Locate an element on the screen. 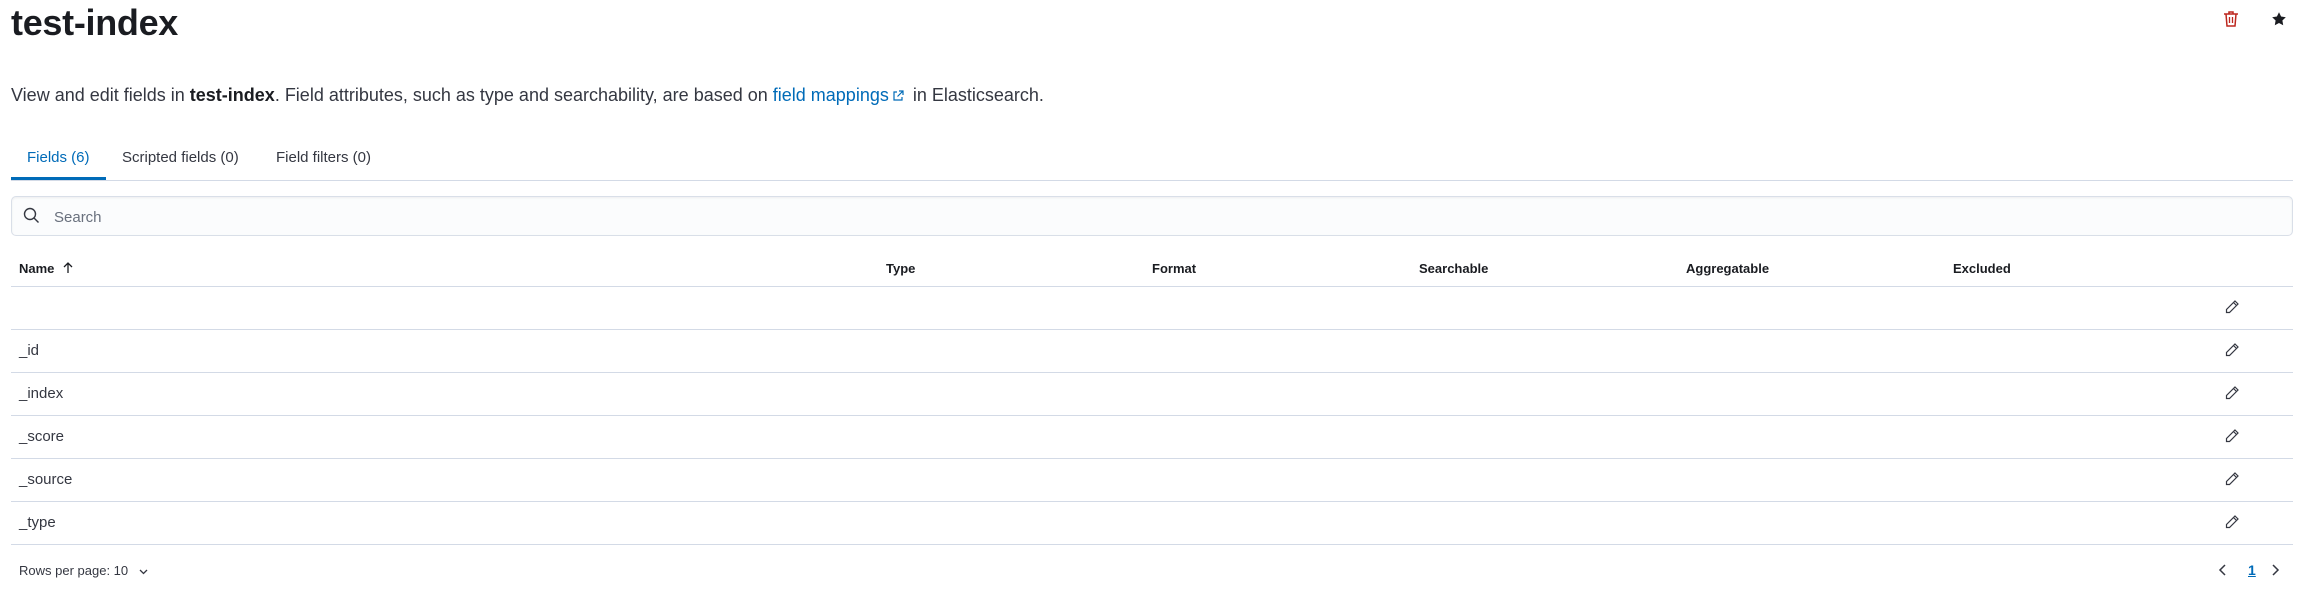 The height and width of the screenshot is (590, 2299). table-row: _index is located at coordinates (1152, 394).